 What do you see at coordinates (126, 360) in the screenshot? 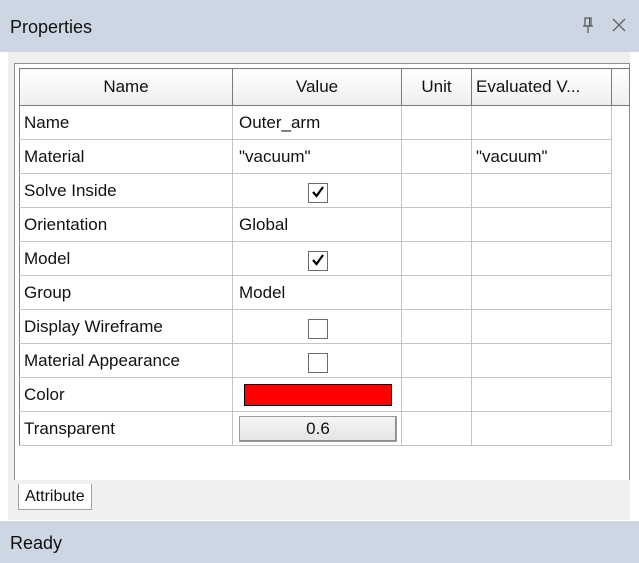
I see `property-name: Material Appearance` at bounding box center [126, 360].